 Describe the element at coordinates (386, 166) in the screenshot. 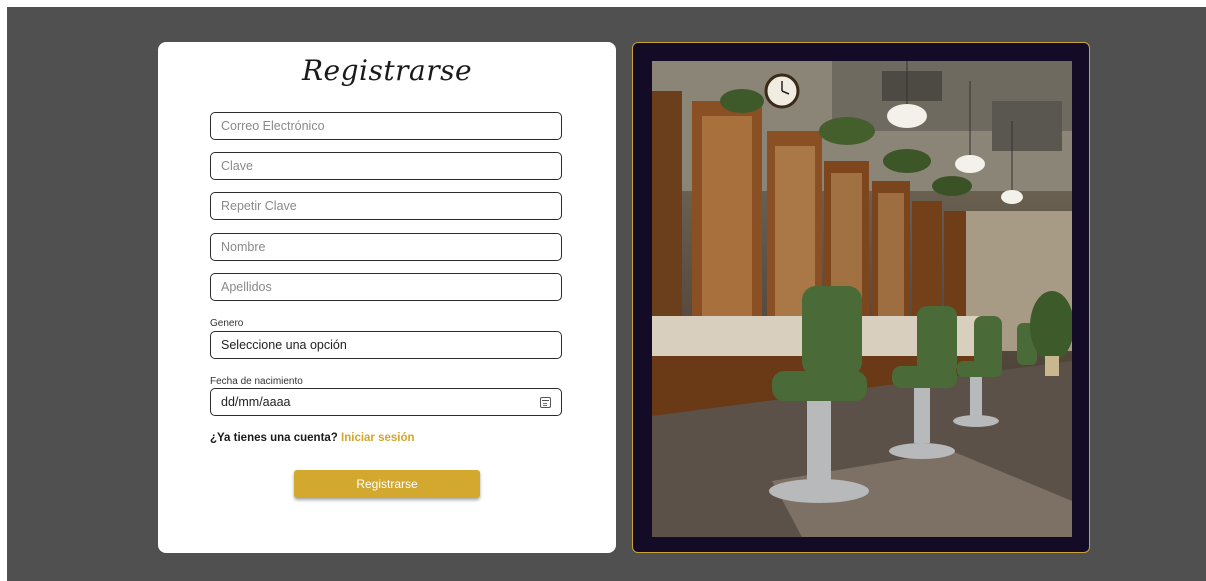

I see `password-field` at that location.